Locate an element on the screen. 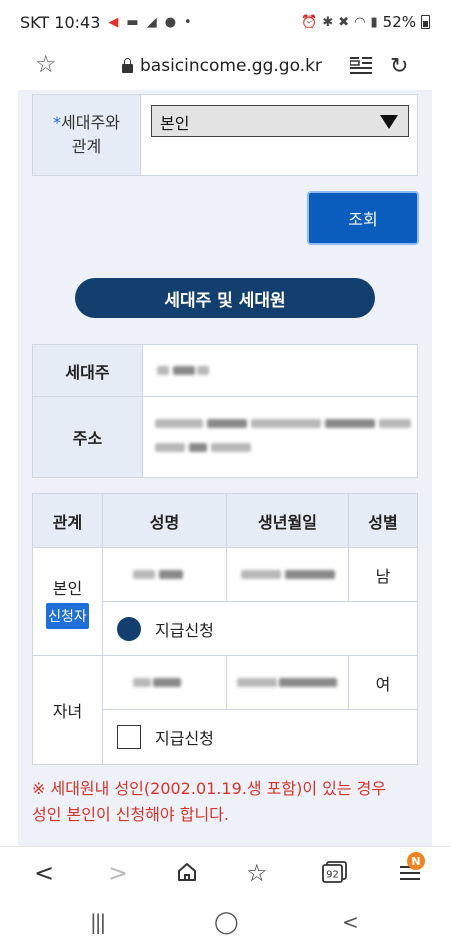 The width and height of the screenshot is (450, 951). address-value is located at coordinates (280, 437).